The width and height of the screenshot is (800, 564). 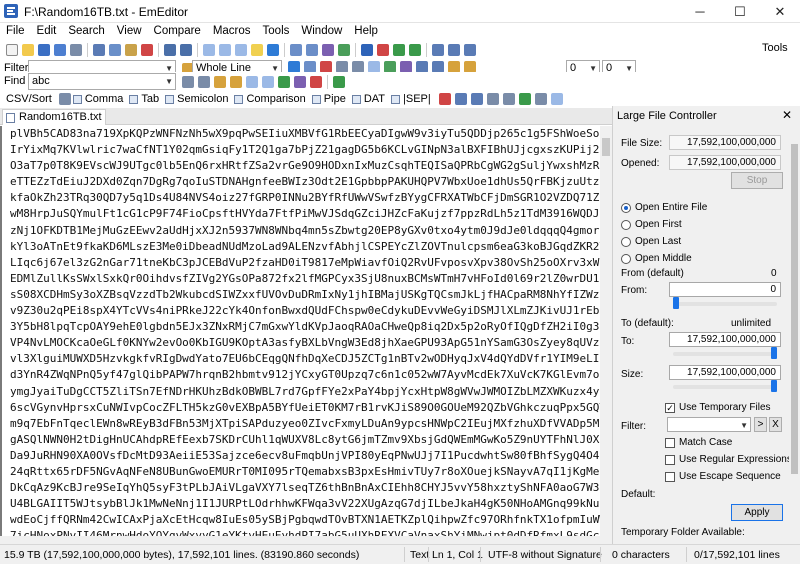 What do you see at coordinates (367, 49) in the screenshot?
I see `outline-icon` at bounding box center [367, 49].